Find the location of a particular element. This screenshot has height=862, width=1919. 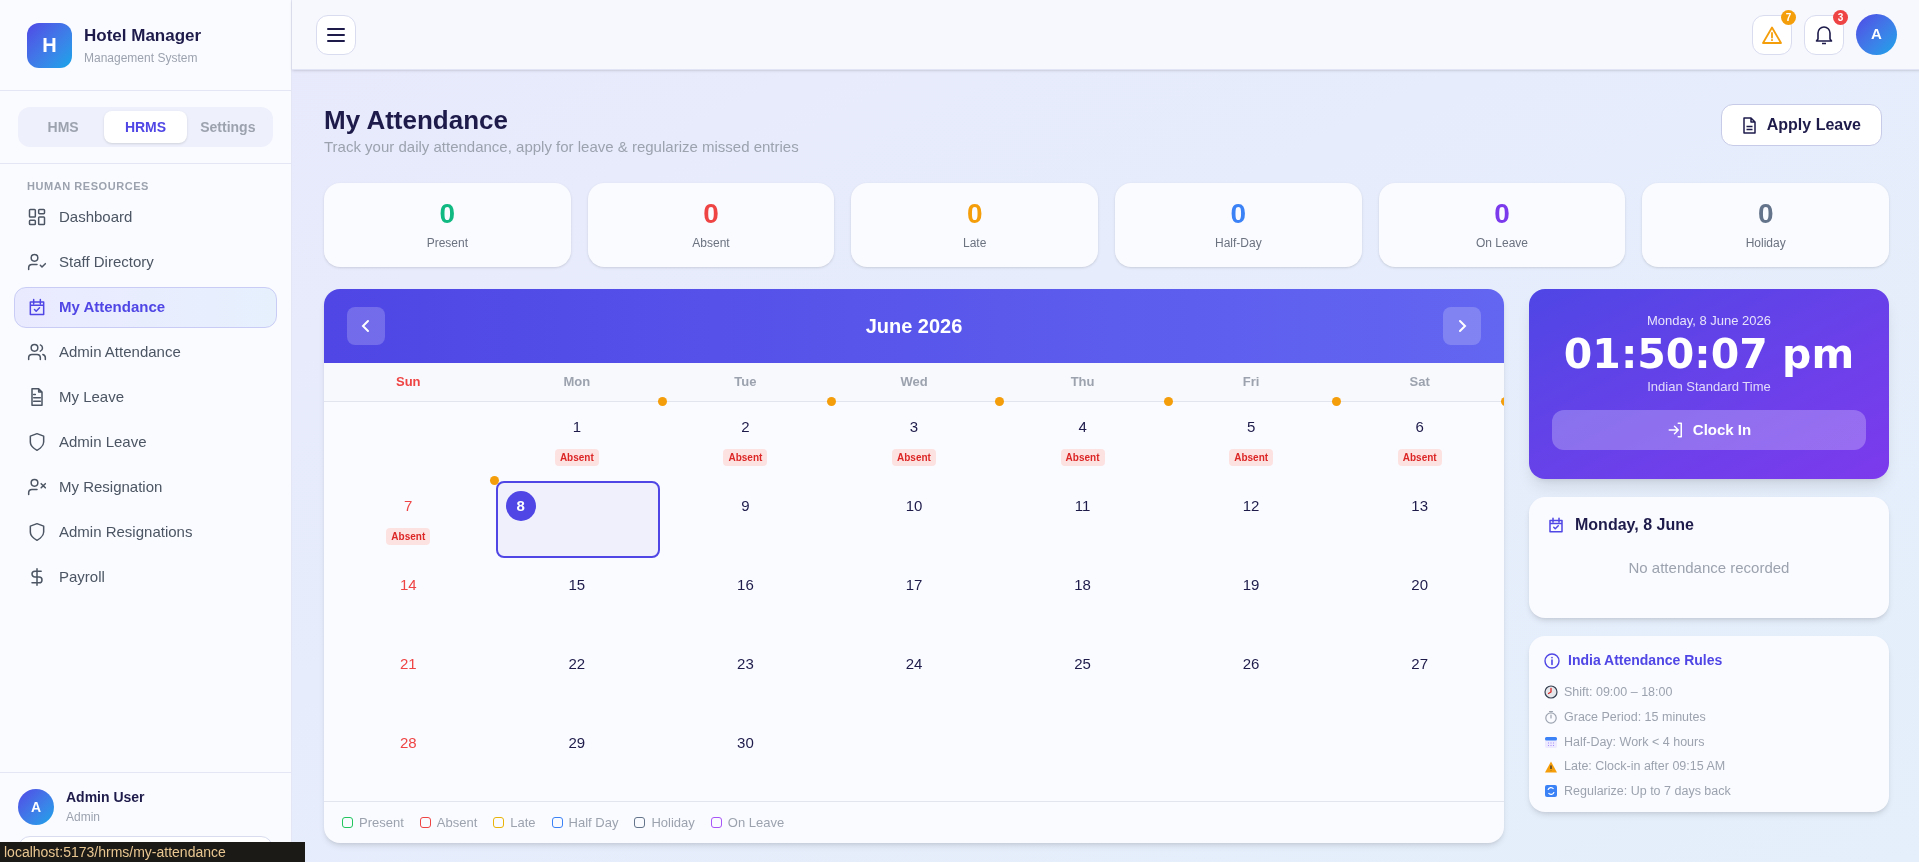

sidebar-item: Dashboard is located at coordinates (145, 217).